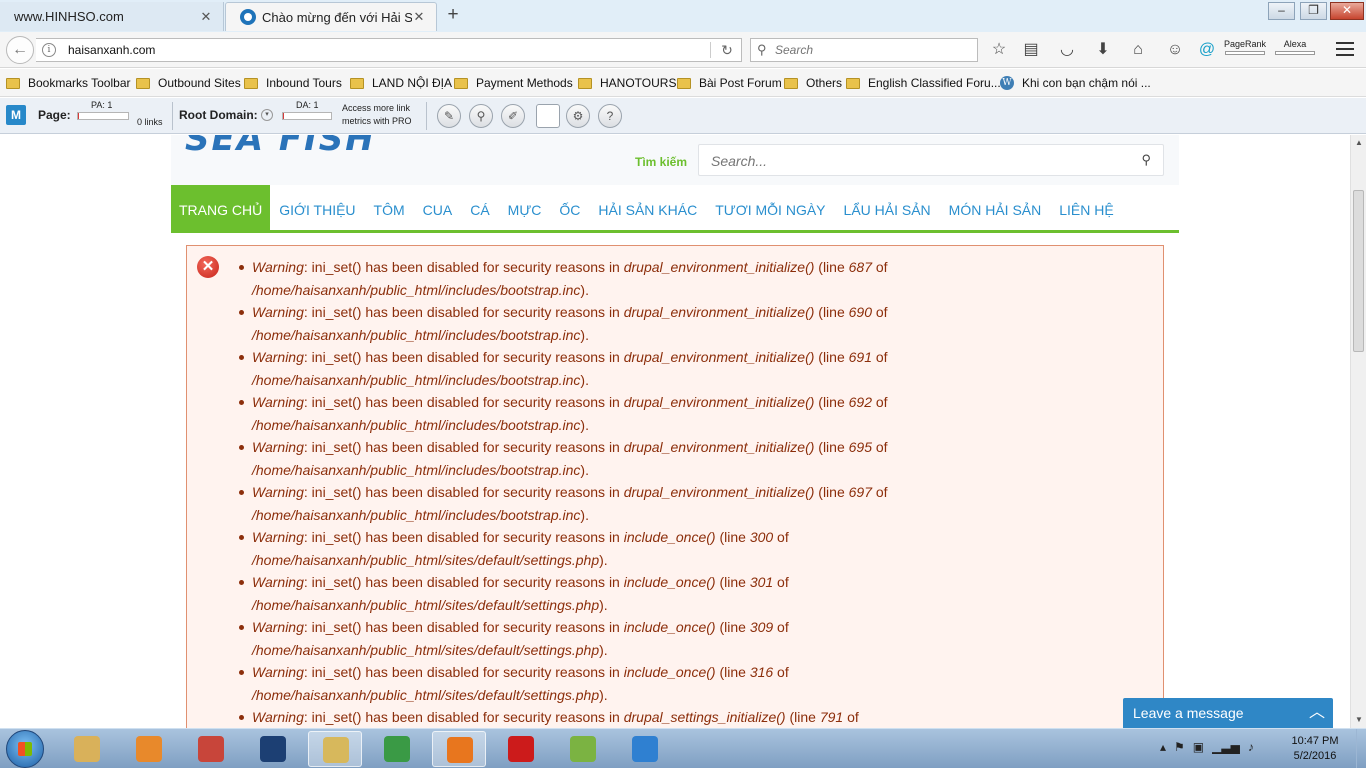  I want to click on minimize-button: ‒, so click(1281, 11).